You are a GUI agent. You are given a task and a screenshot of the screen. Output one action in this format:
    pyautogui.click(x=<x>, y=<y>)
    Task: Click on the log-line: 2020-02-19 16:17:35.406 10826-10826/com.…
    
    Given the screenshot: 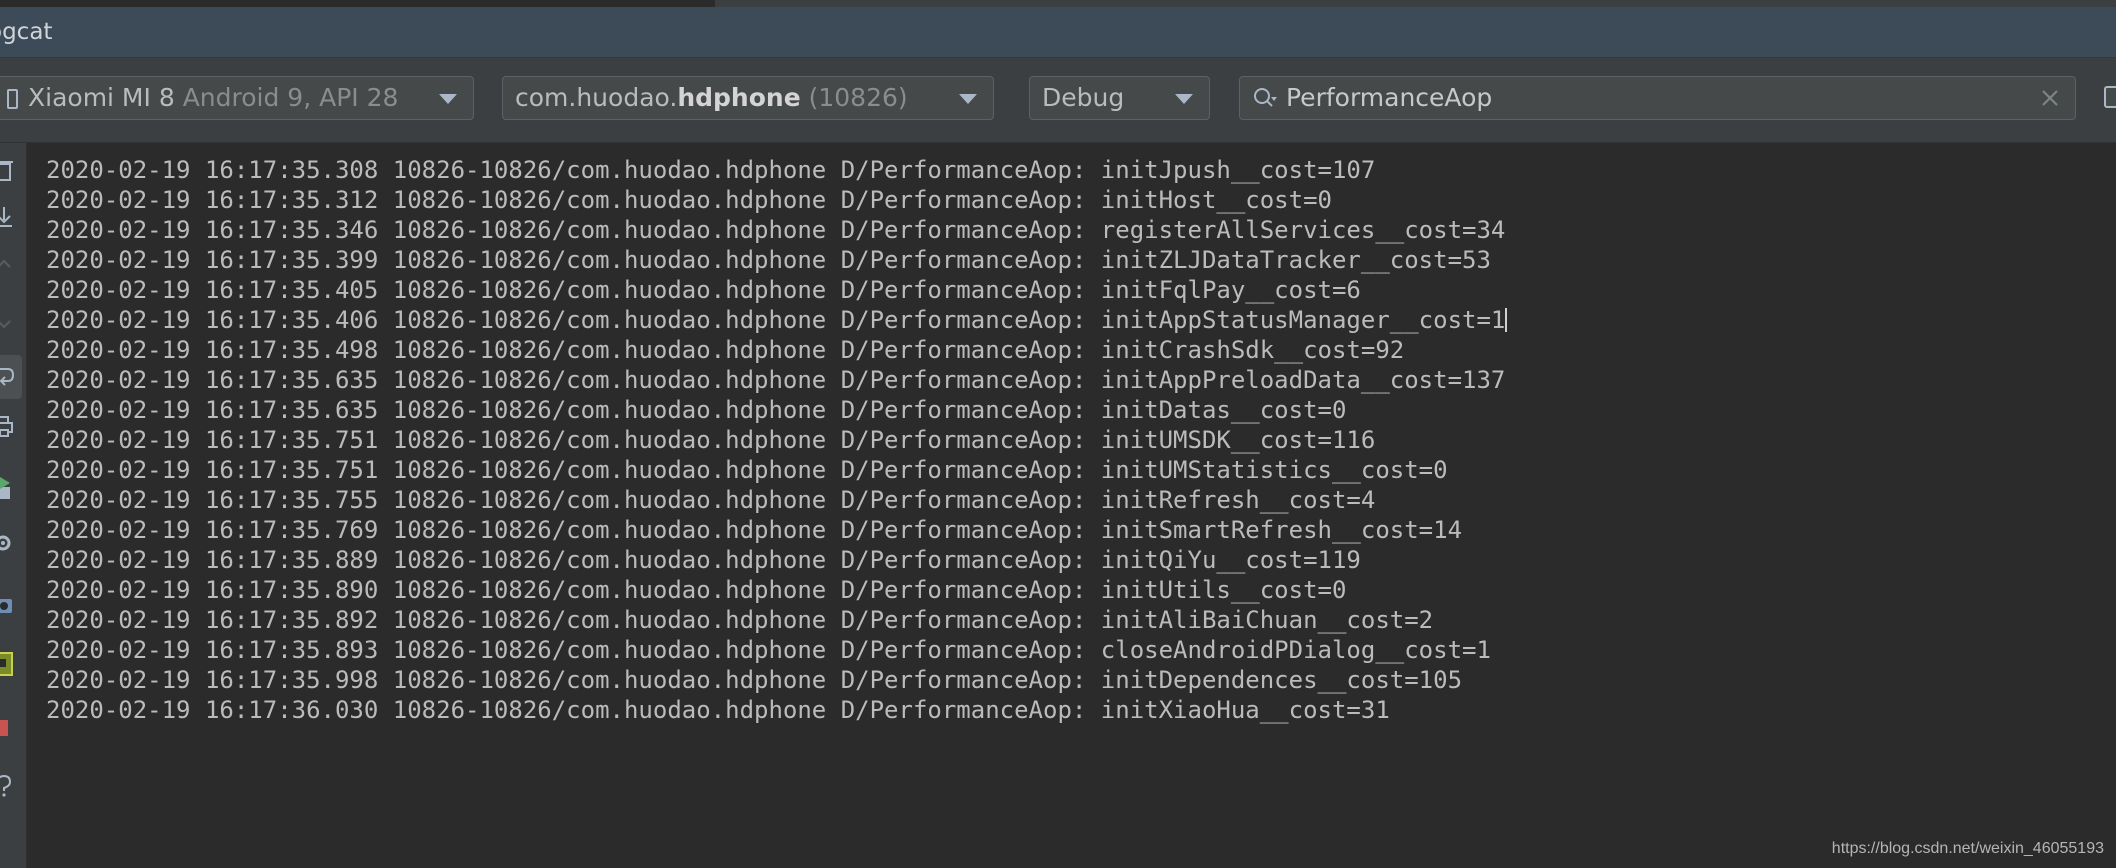 What is the action you would take?
    pyautogui.click(x=777, y=320)
    